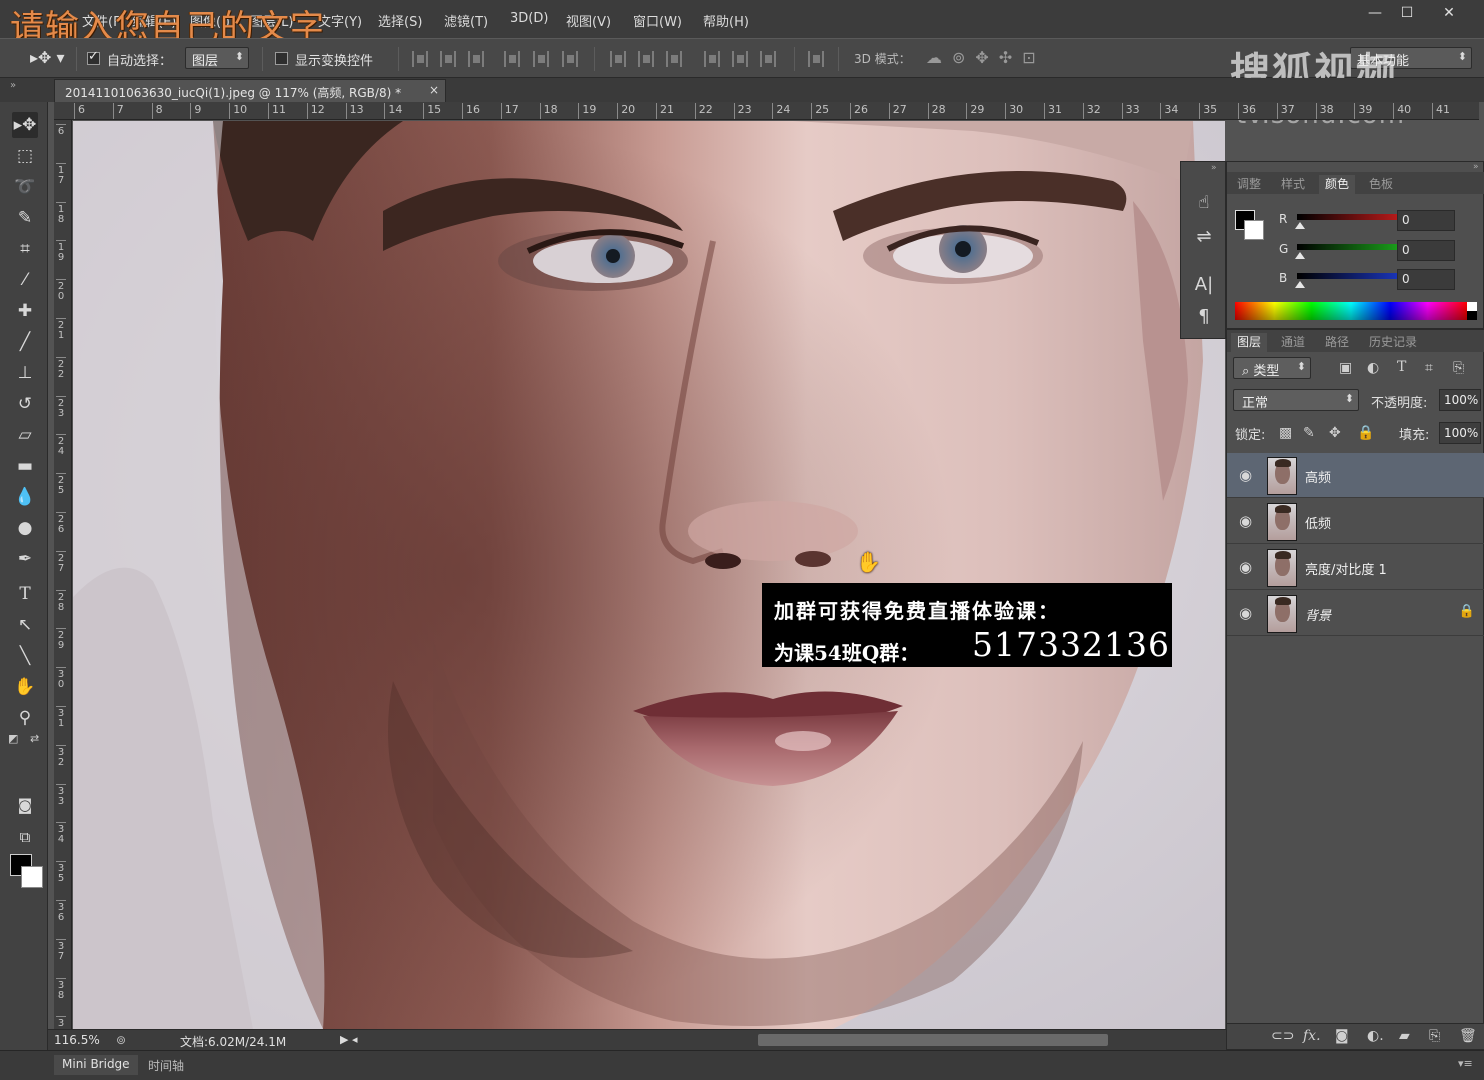 The image size is (1484, 1080). I want to click on dodge-tool: ●, so click(25, 528).